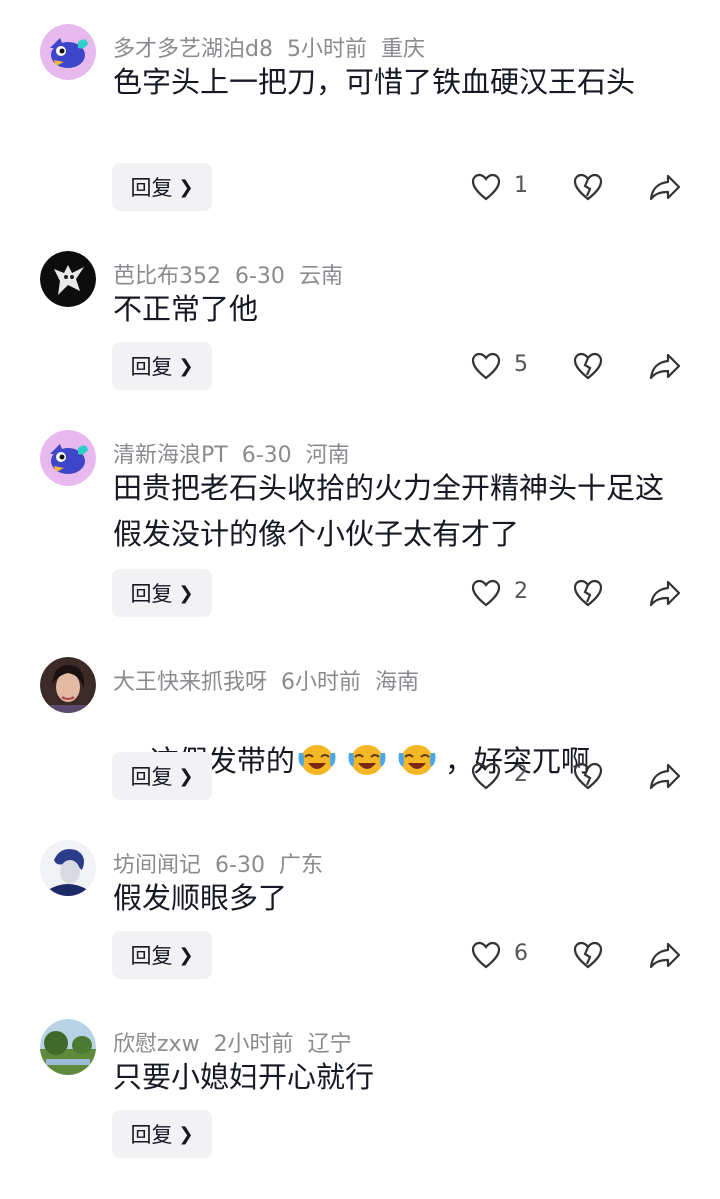  I want to click on comment-text: 假发顺眼多了, so click(200, 898).